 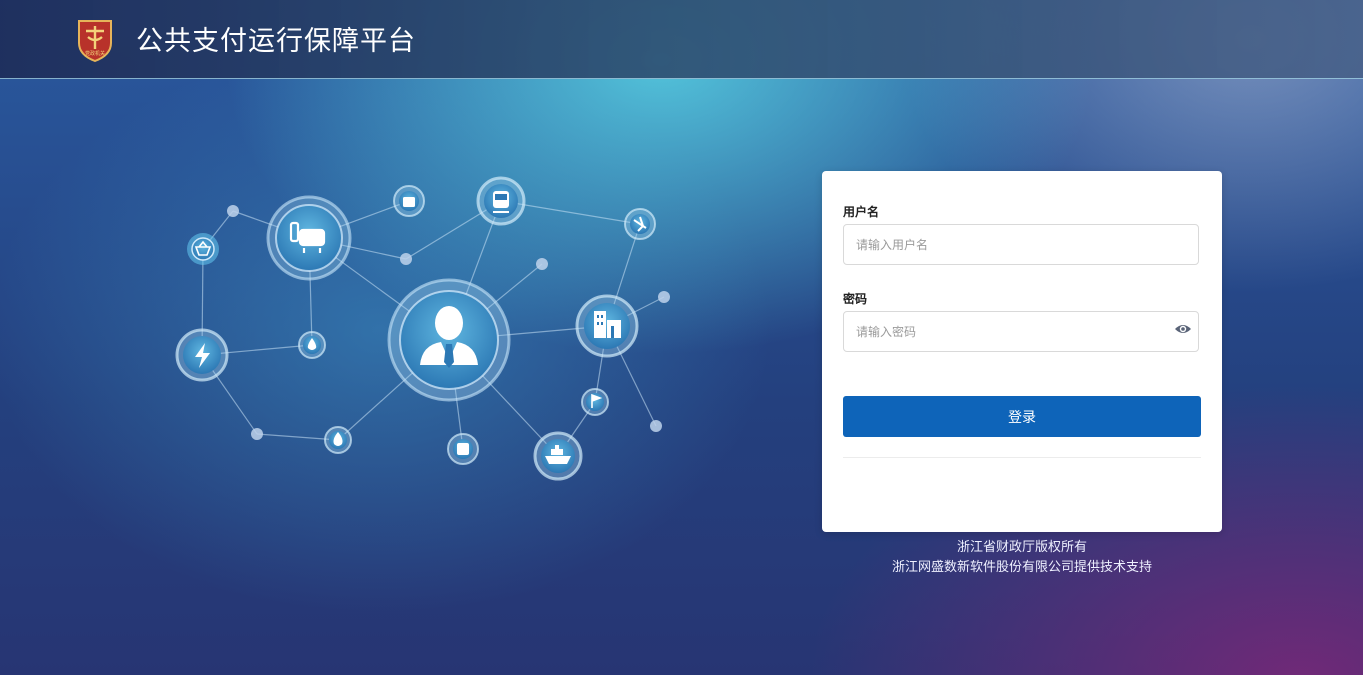 I want to click on eye-icon, so click(x=1183, y=329).